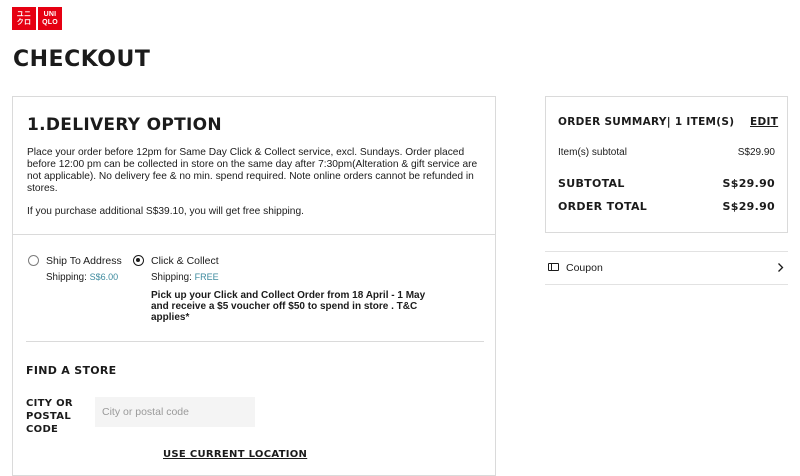  I want to click on ship-to-address-radio, so click(33, 260).